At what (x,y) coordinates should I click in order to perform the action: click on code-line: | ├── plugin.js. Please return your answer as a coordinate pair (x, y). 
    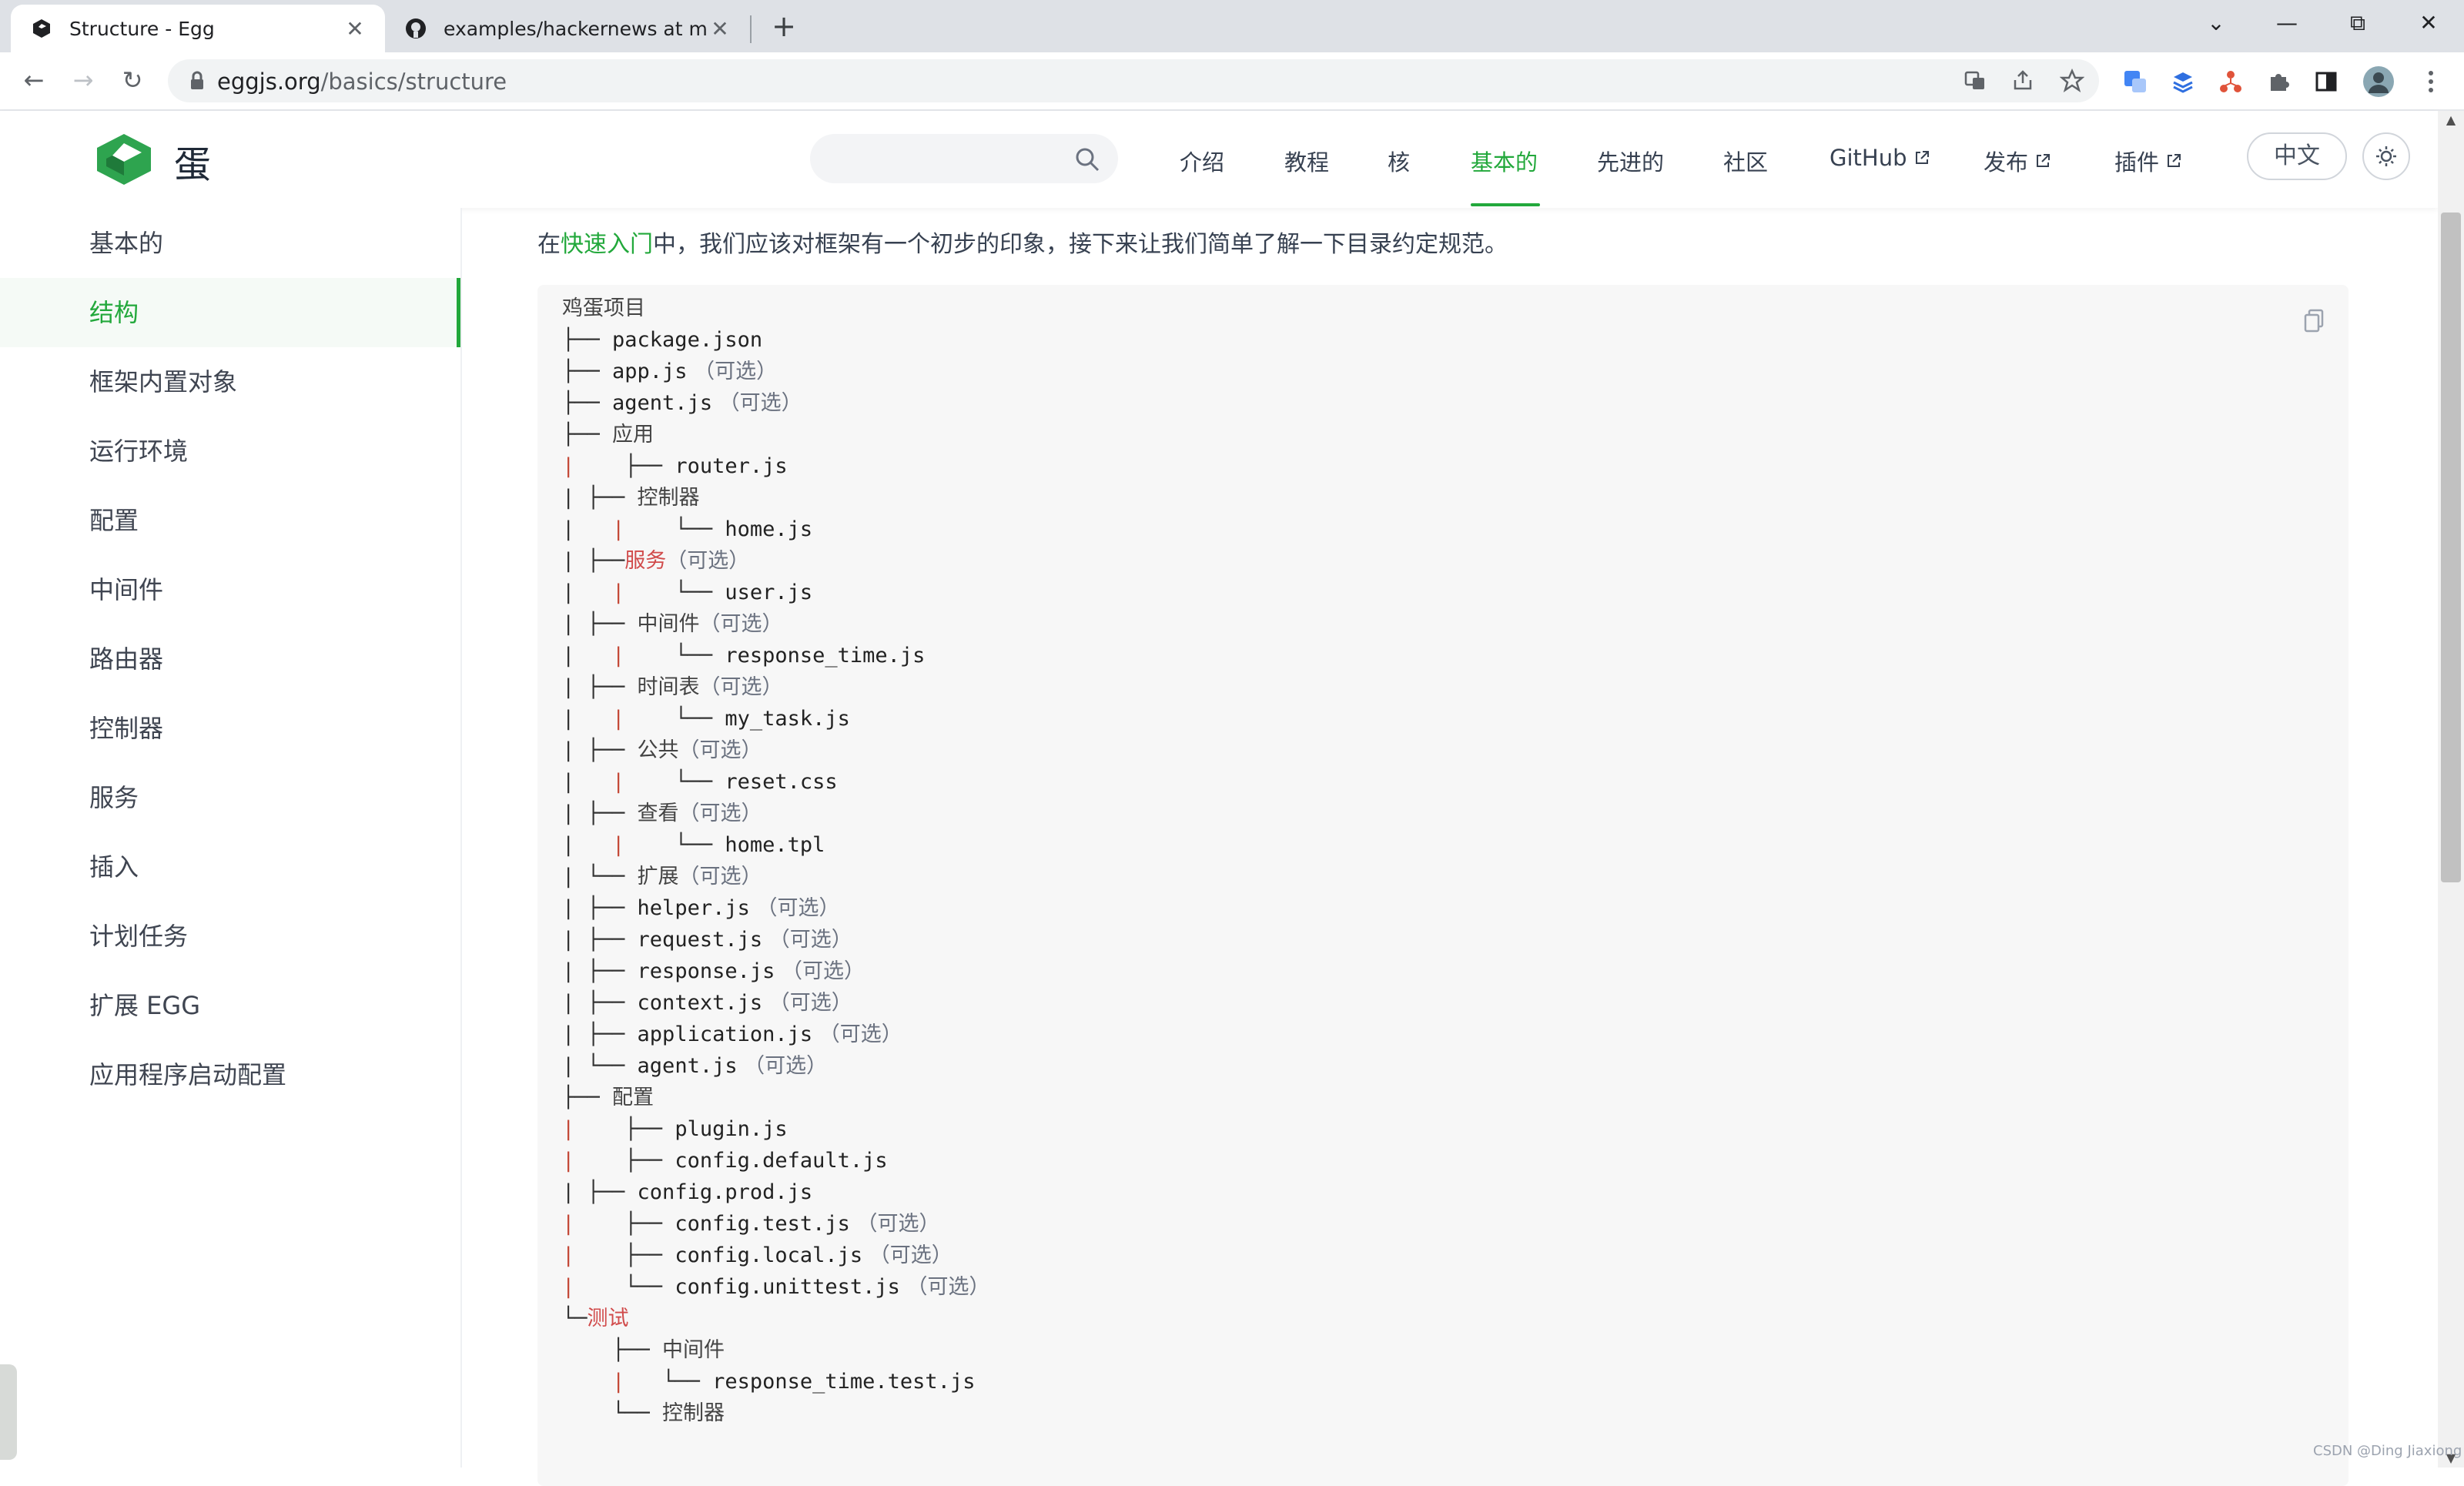
    Looking at the image, I should click on (675, 1129).